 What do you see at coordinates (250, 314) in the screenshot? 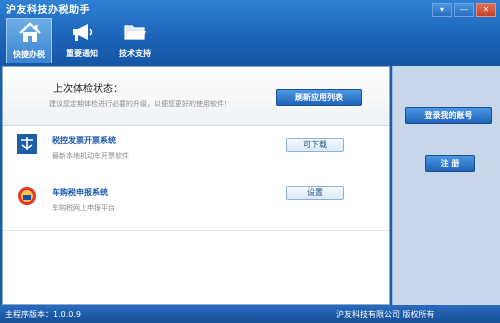
I see `status-bar: 主程序版本：1.0.0.9 沪友科技有限公司 版权所有` at bounding box center [250, 314].